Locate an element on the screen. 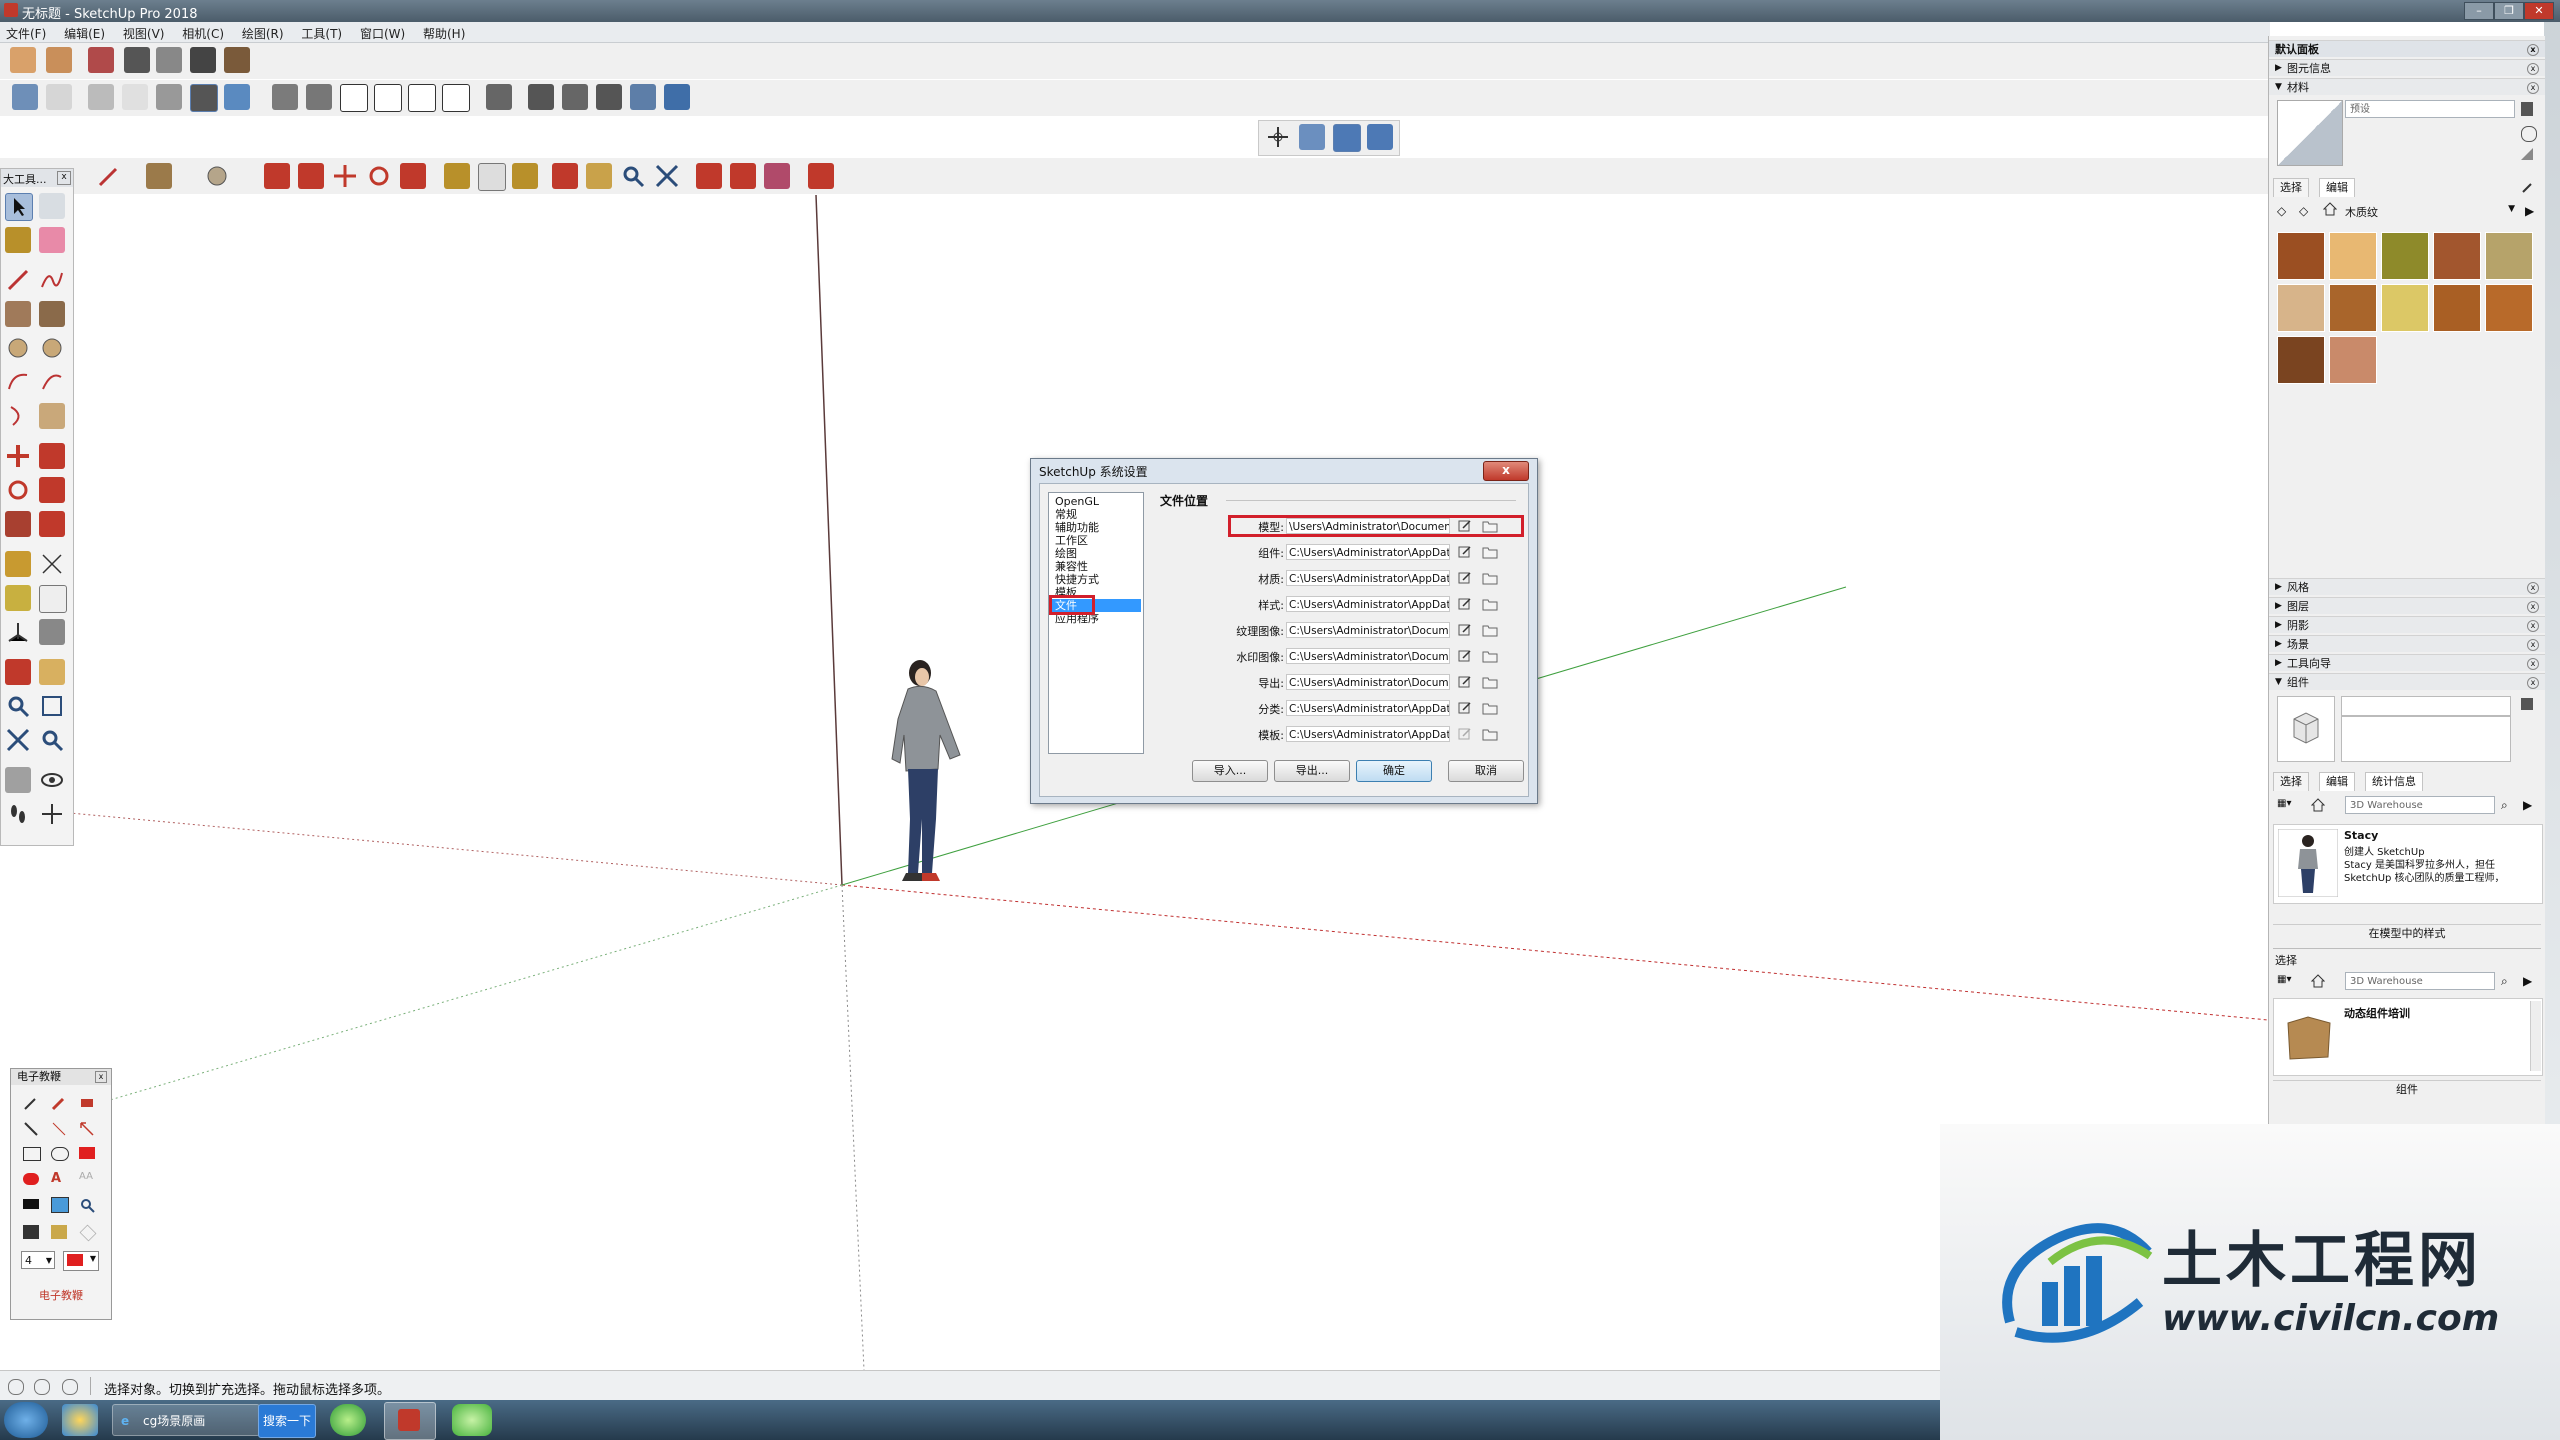 The height and width of the screenshot is (1440, 2560). image-icon is located at coordinates (60, 1205).